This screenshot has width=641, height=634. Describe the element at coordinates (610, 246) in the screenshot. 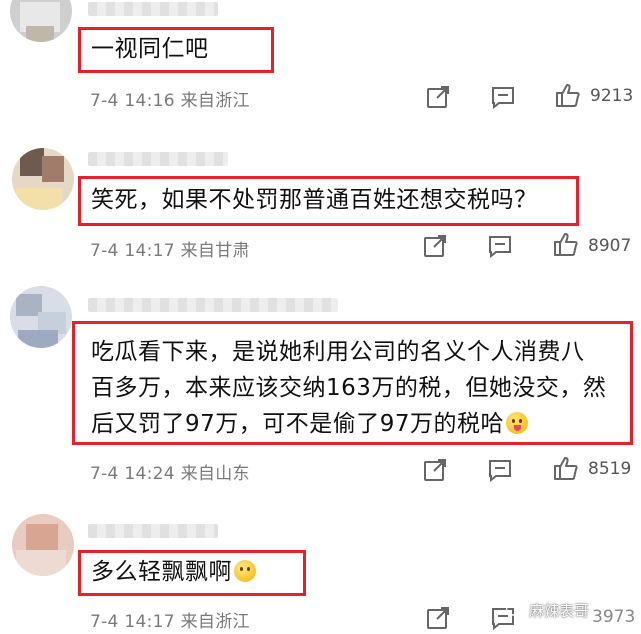

I see `like-count: 8907` at that location.